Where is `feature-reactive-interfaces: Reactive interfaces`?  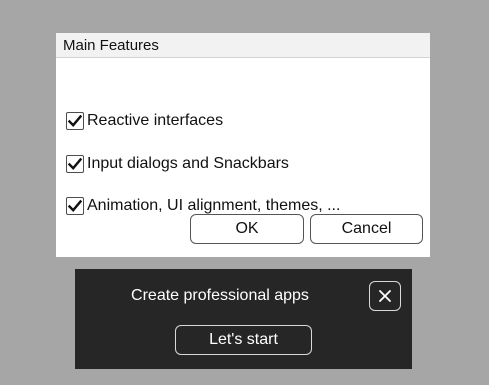 feature-reactive-interfaces: Reactive interfaces is located at coordinates (144, 121).